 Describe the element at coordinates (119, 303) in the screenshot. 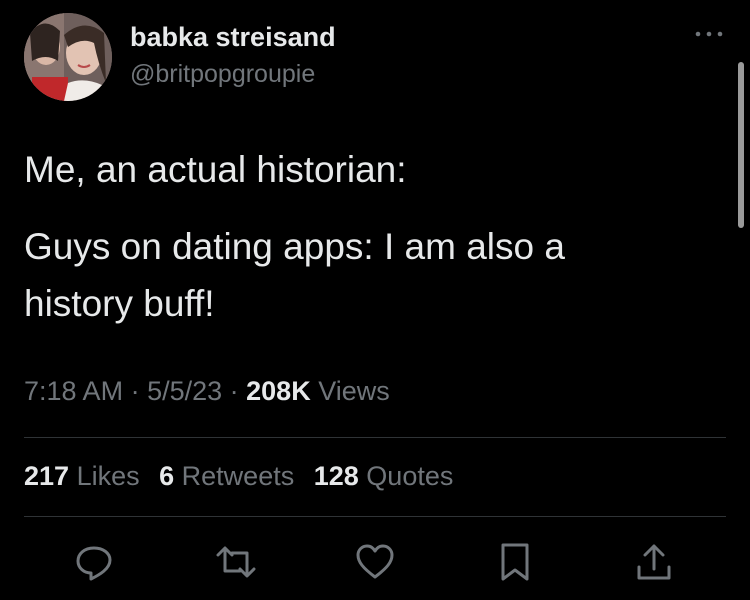

I see `tweet-text-line-3: history buff!` at that location.